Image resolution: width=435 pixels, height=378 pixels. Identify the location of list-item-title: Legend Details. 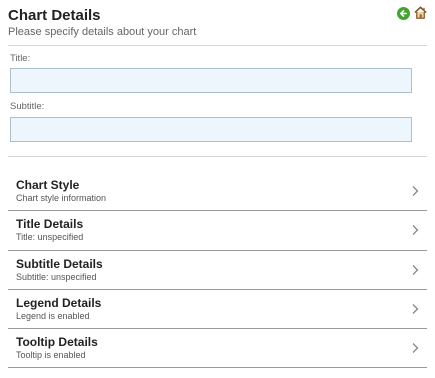
(59, 302).